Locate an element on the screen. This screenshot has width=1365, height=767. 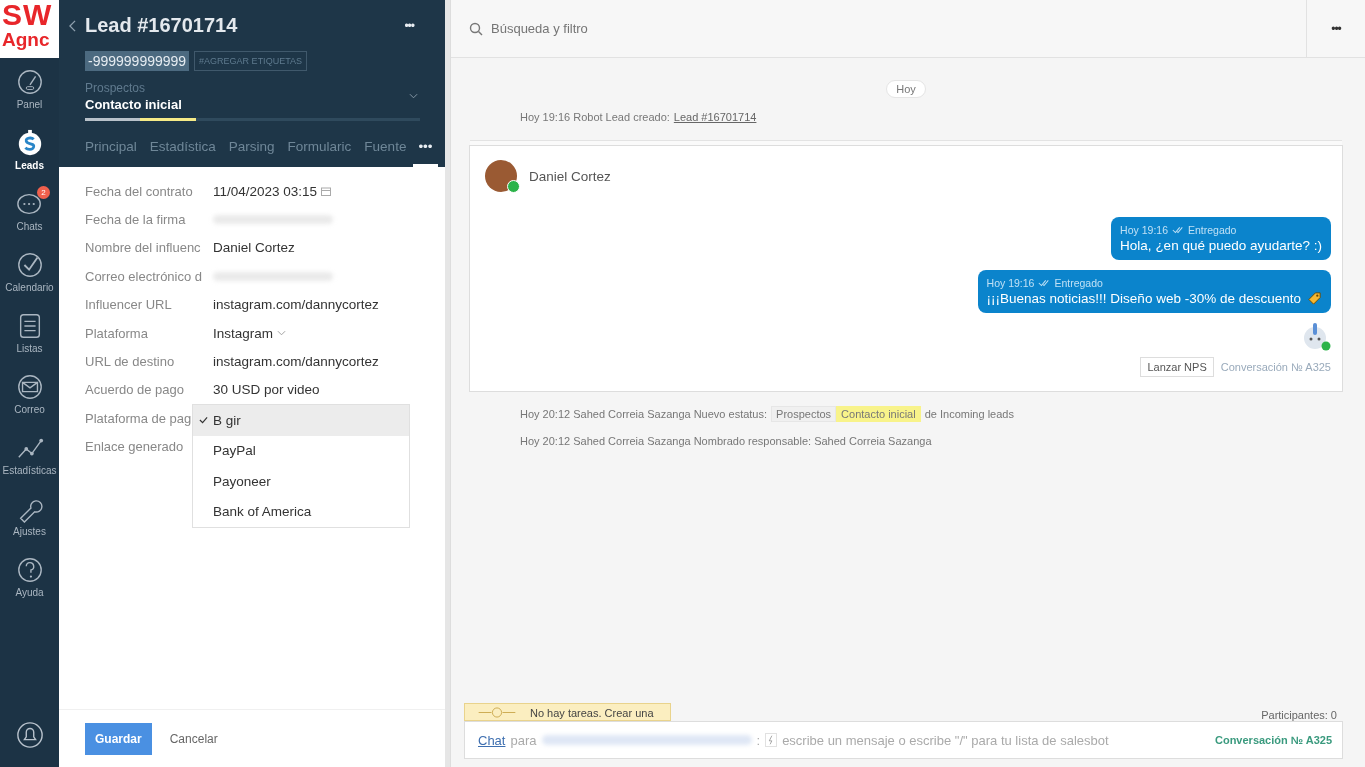
cancel-button: Cancelar is located at coordinates (193, 738).